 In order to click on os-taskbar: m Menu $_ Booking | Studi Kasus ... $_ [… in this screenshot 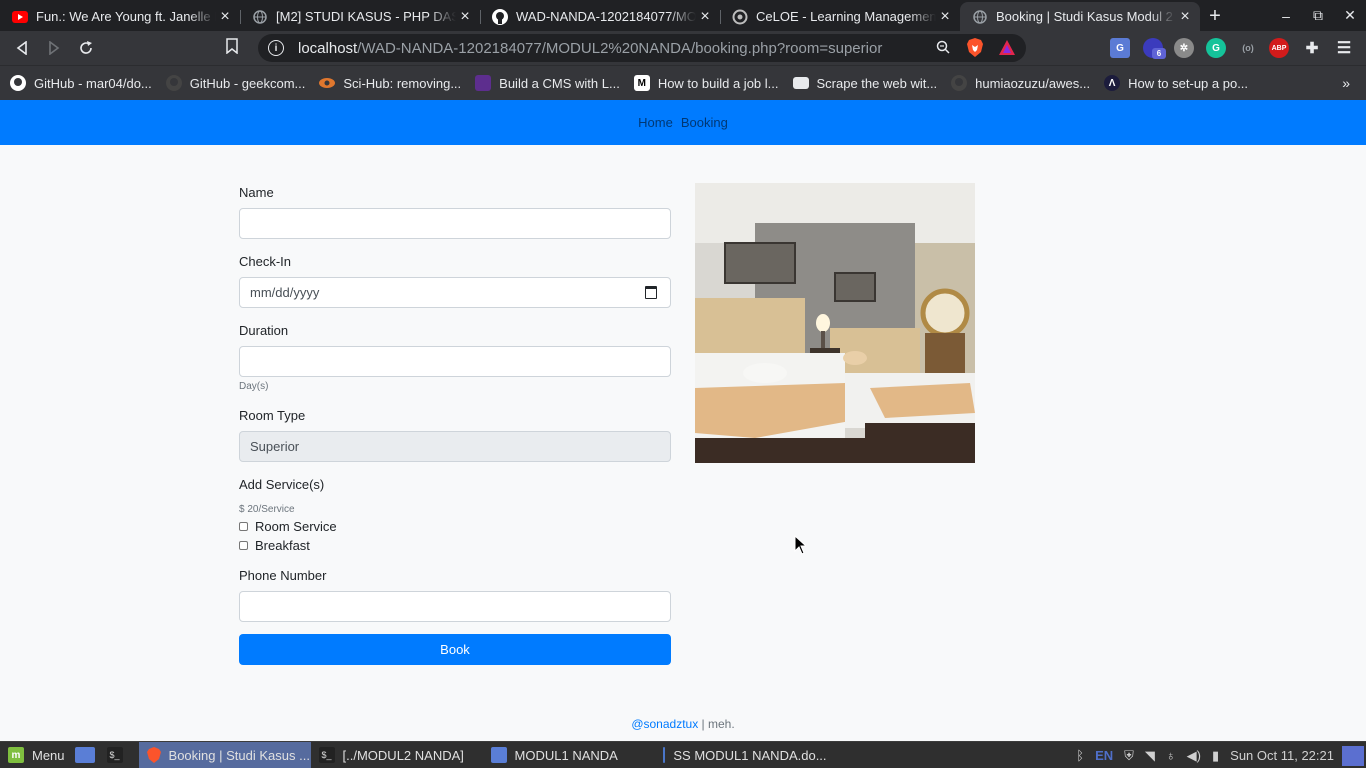, I will do `click(683, 754)`.